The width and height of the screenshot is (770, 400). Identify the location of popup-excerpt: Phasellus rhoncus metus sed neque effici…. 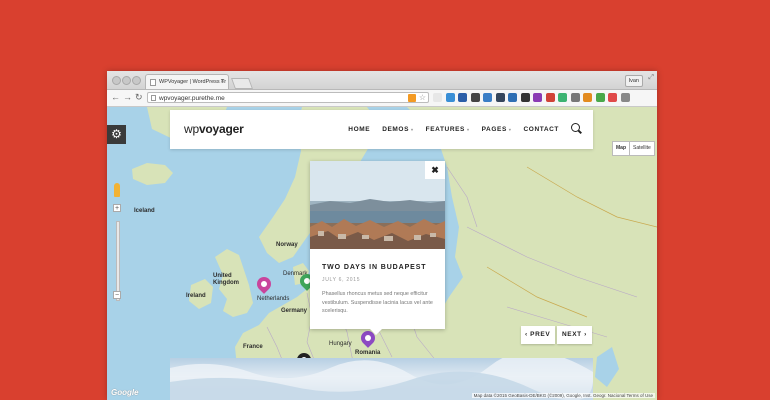
(377, 302).